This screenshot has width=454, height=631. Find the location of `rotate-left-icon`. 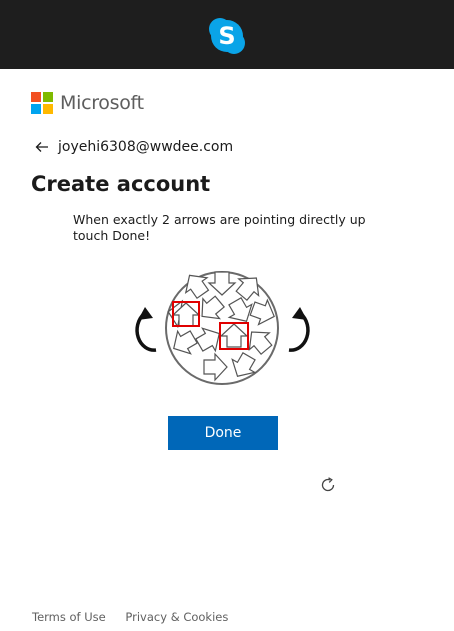

rotate-left-icon is located at coordinates (149, 330).